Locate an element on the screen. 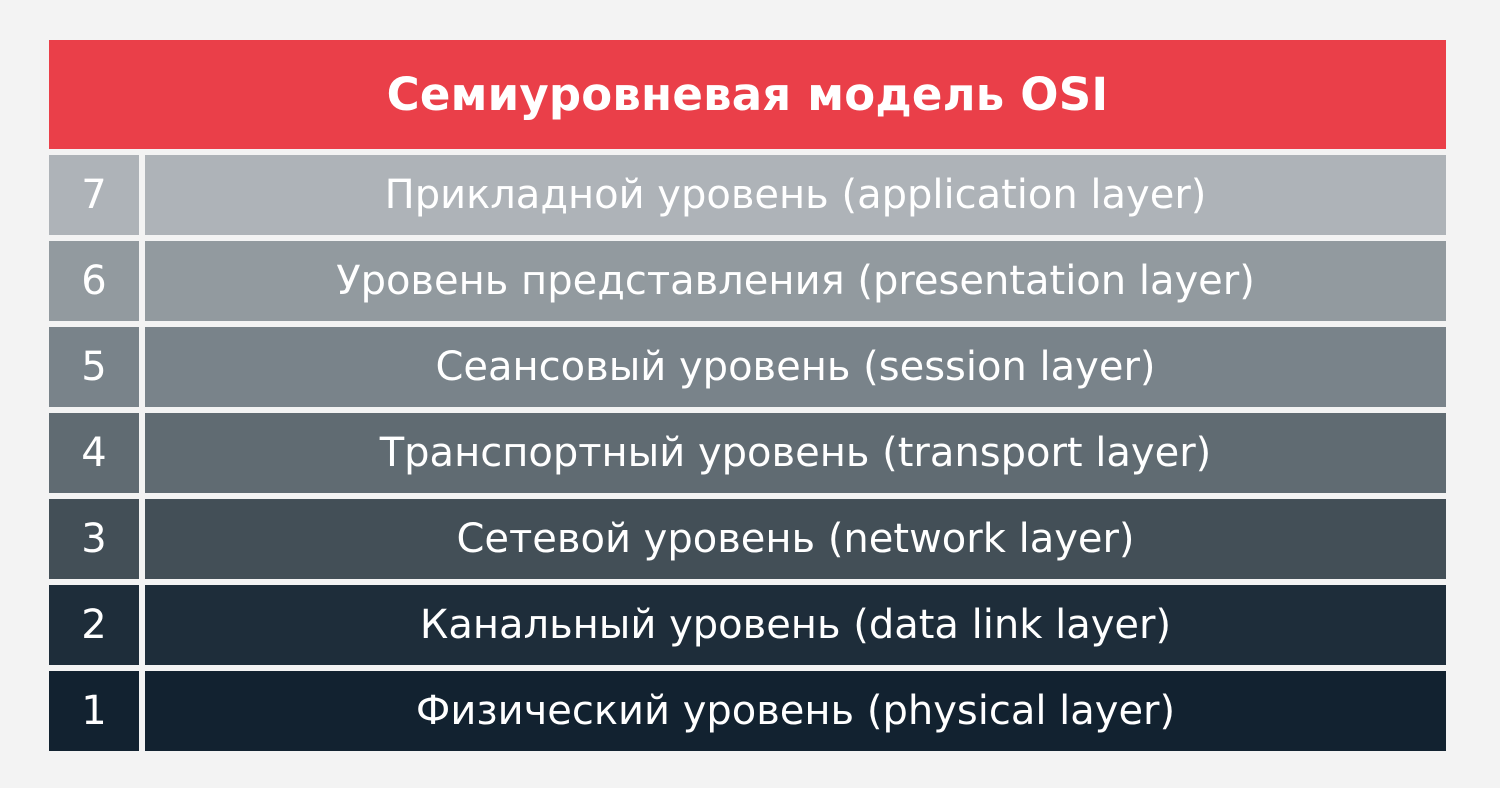 Image resolution: width=1500 pixels, height=788 pixels. layer-name: Прикладной уровень (application layer) is located at coordinates (795, 195).